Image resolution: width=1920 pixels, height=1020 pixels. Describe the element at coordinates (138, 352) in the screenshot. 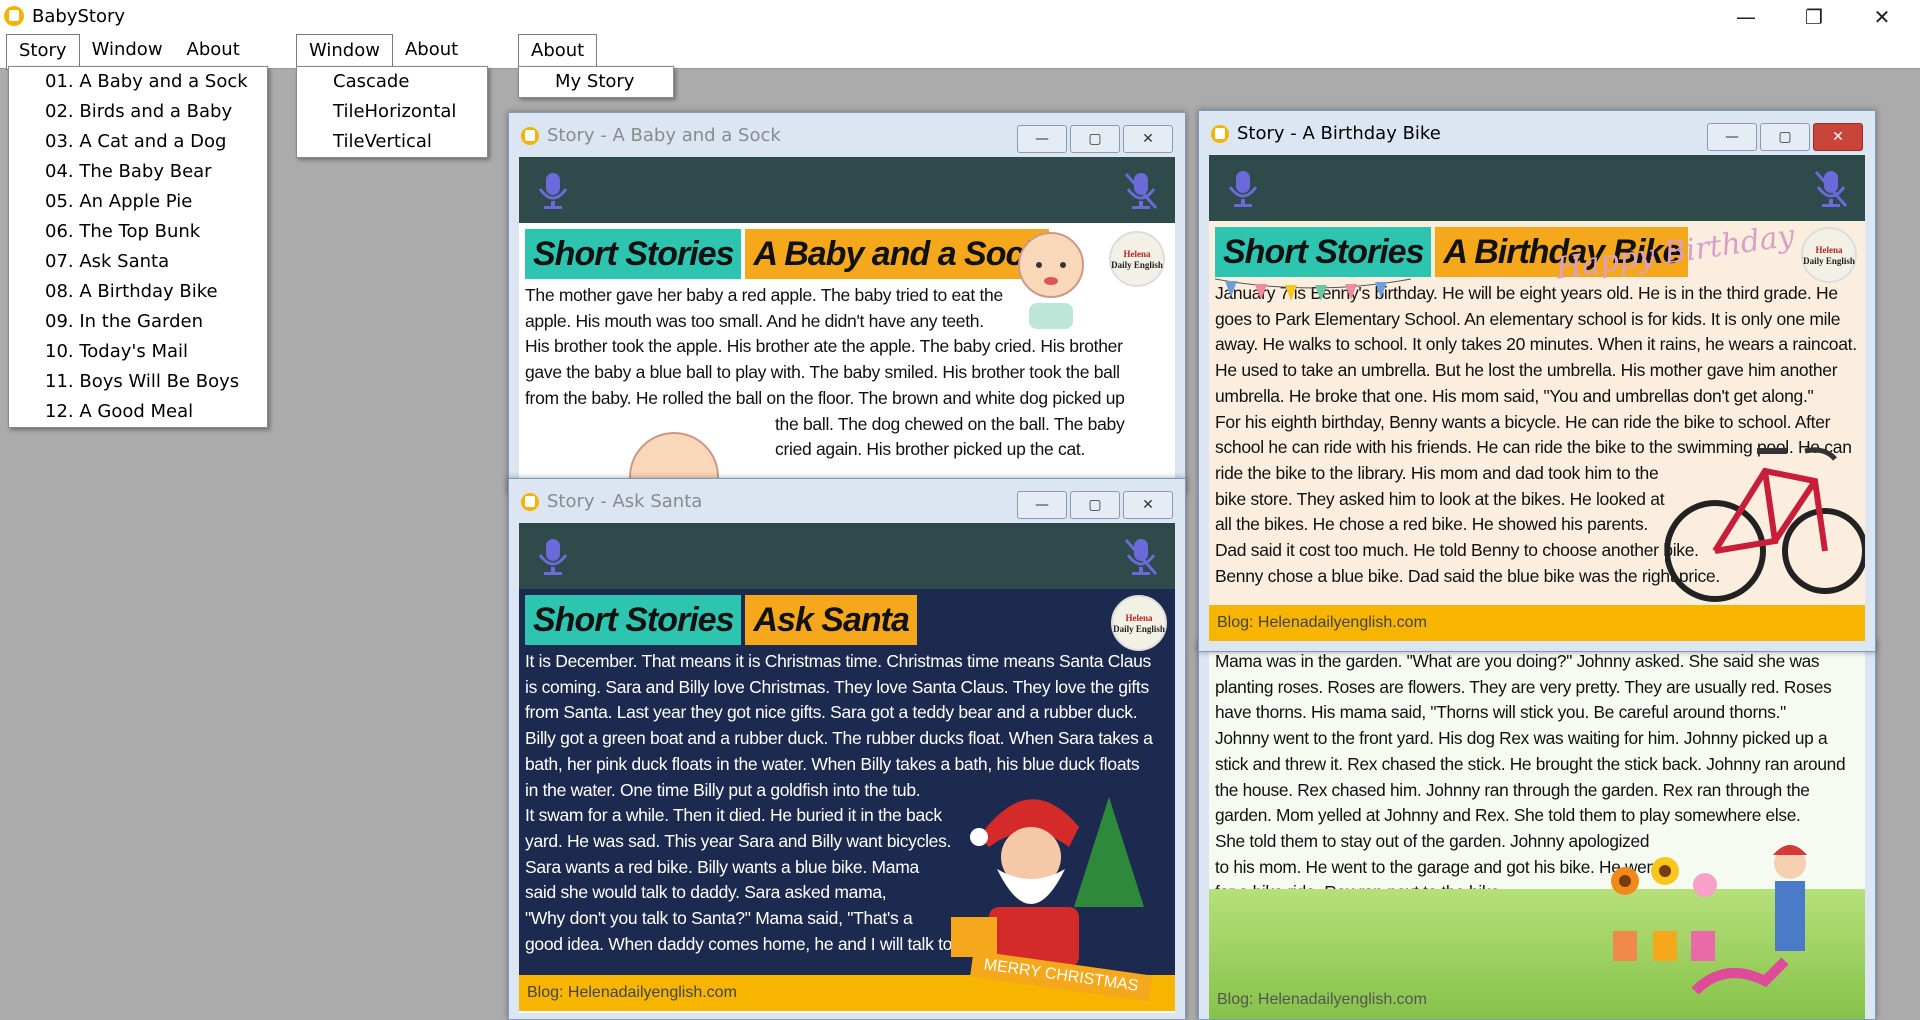

I see `story-menu-item: 10. Today's Mail` at that location.